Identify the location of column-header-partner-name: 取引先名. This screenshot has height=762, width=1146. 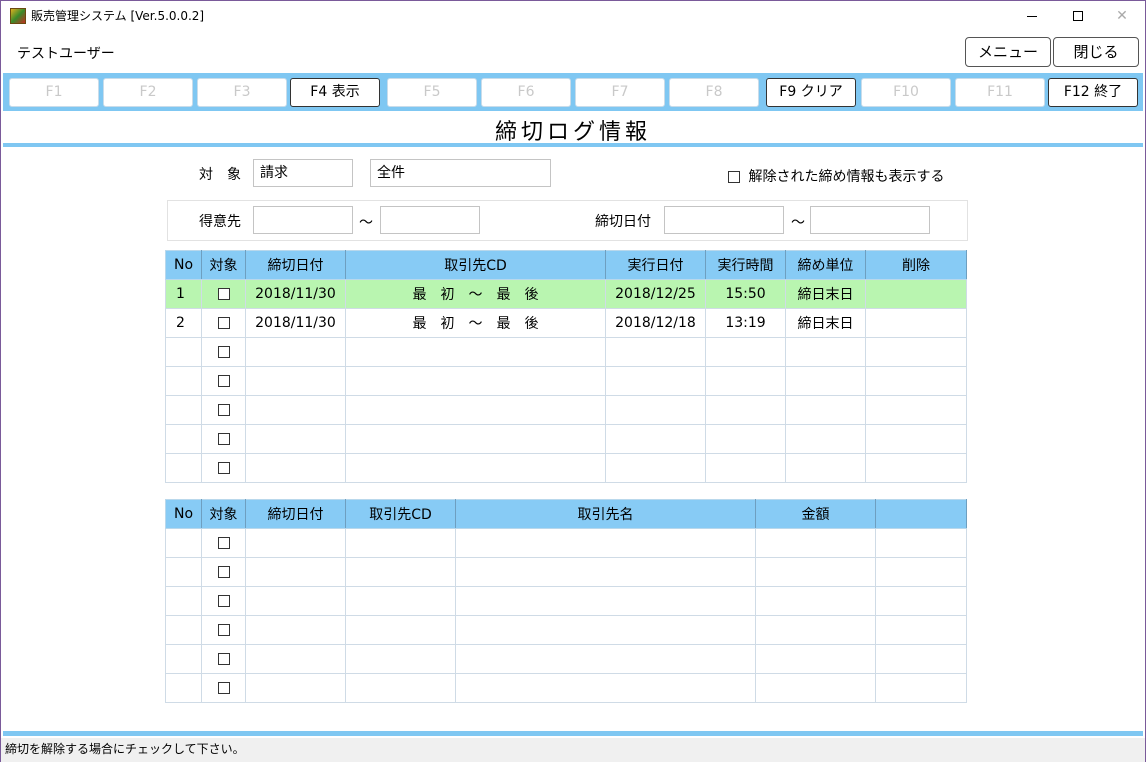
(605, 514).